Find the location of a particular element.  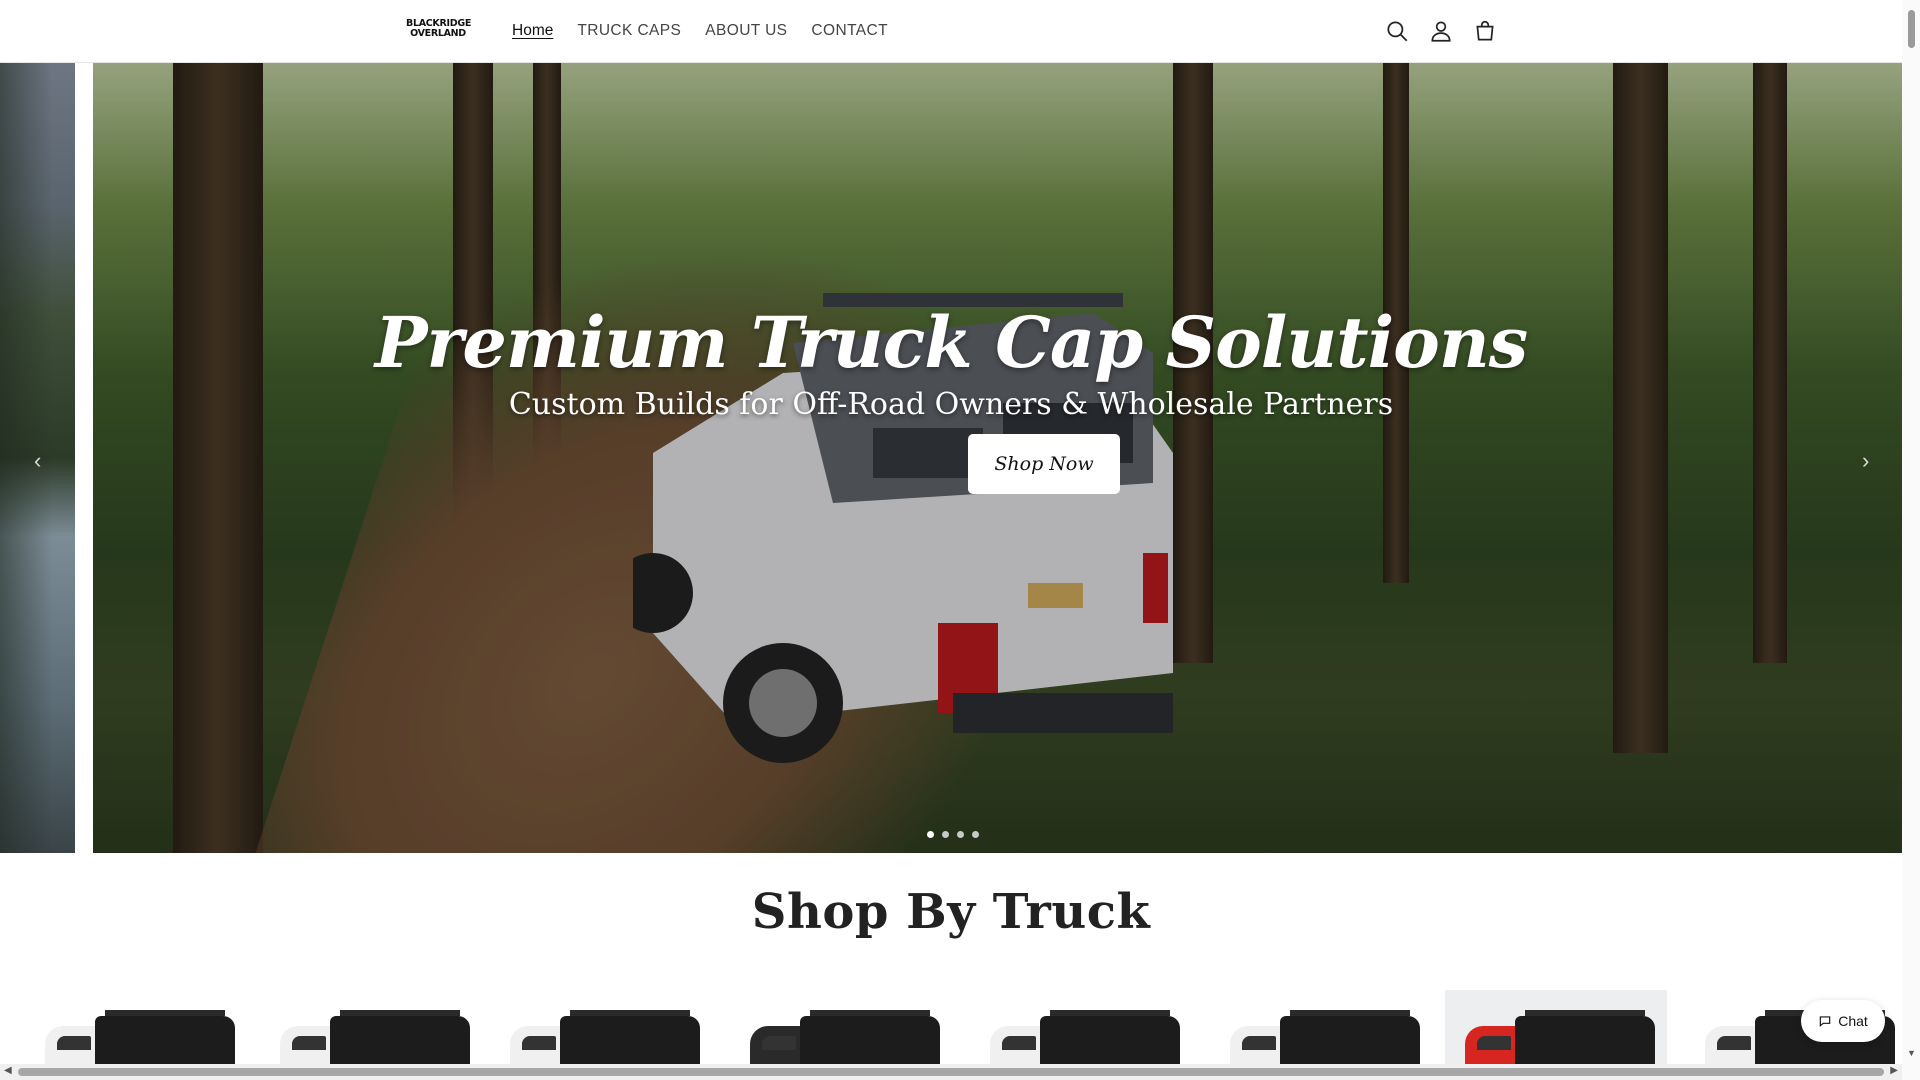

chat-button: Chat is located at coordinates (1843, 1021).